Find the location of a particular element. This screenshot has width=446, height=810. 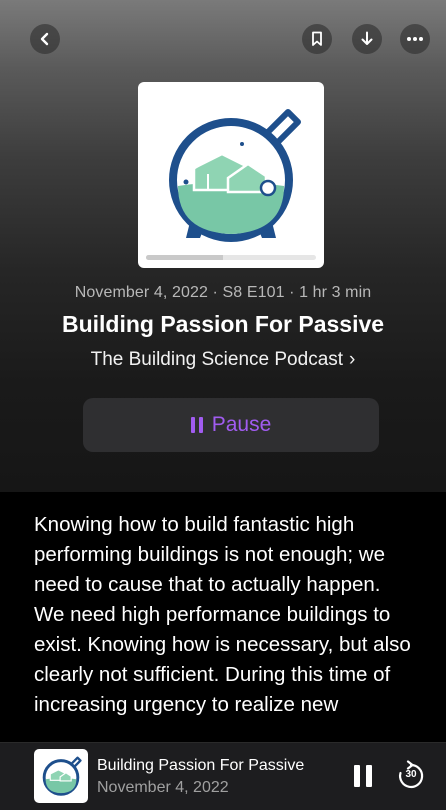

arrow-down-icon is located at coordinates (367, 38).